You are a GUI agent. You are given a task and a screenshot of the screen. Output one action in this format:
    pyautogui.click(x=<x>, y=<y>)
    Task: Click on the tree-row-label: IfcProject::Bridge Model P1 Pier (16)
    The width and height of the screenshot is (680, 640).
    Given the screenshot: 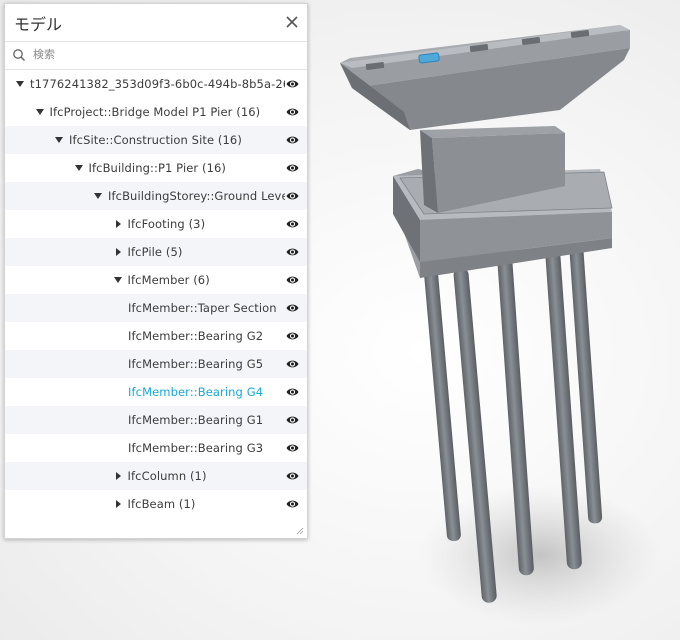 What is the action you would take?
    pyautogui.click(x=155, y=112)
    